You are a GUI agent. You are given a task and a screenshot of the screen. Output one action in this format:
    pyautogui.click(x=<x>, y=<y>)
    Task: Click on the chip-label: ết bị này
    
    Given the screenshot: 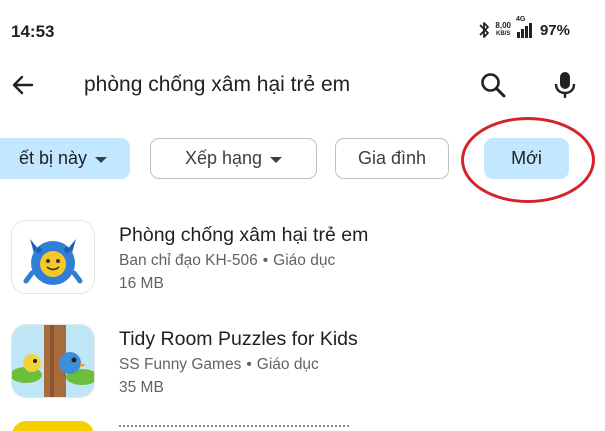 What is the action you would take?
    pyautogui.click(x=53, y=158)
    